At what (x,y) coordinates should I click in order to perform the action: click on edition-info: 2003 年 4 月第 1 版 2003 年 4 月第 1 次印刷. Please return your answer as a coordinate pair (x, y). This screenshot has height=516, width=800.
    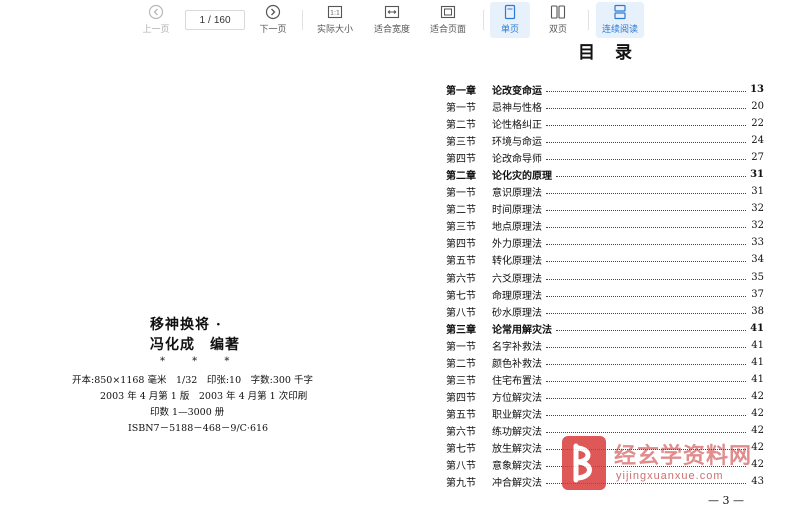
    Looking at the image, I should click on (204, 396).